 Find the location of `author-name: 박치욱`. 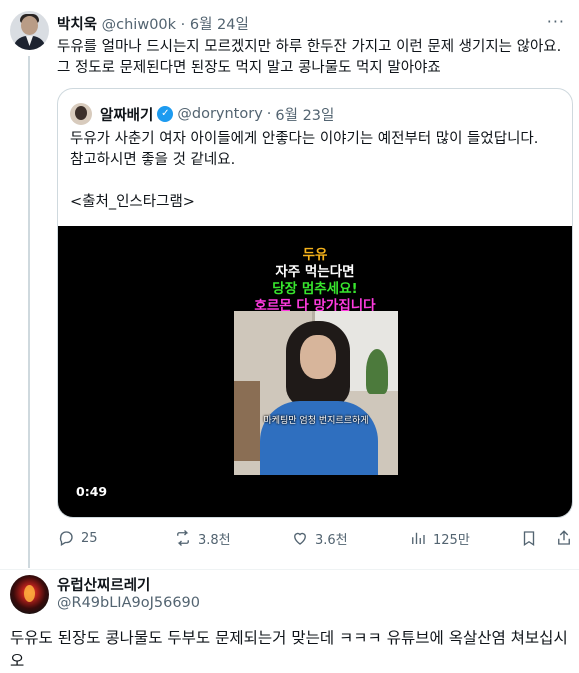

author-name: 박치욱 is located at coordinates (77, 25).